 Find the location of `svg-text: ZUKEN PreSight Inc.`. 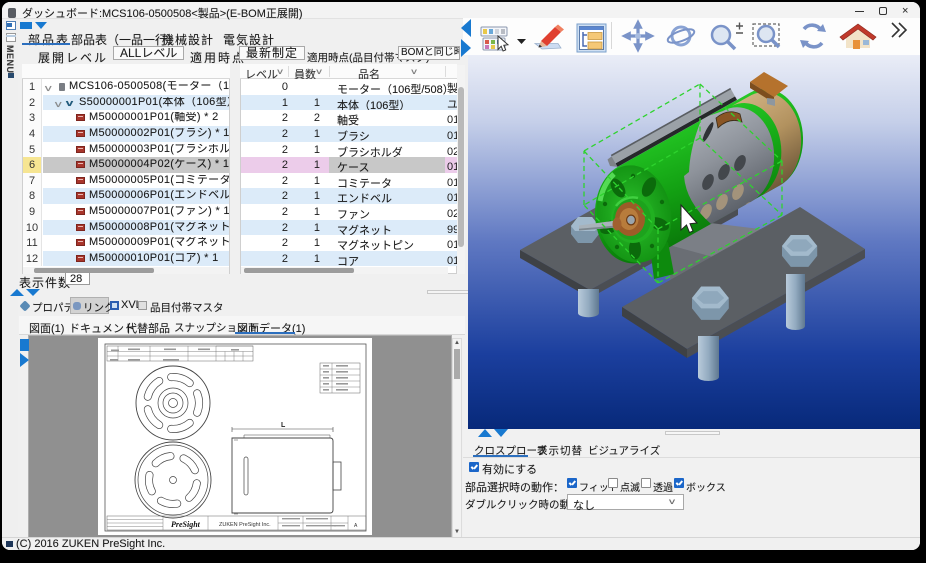

svg-text: ZUKEN PreSight Inc. is located at coordinates (245, 525).